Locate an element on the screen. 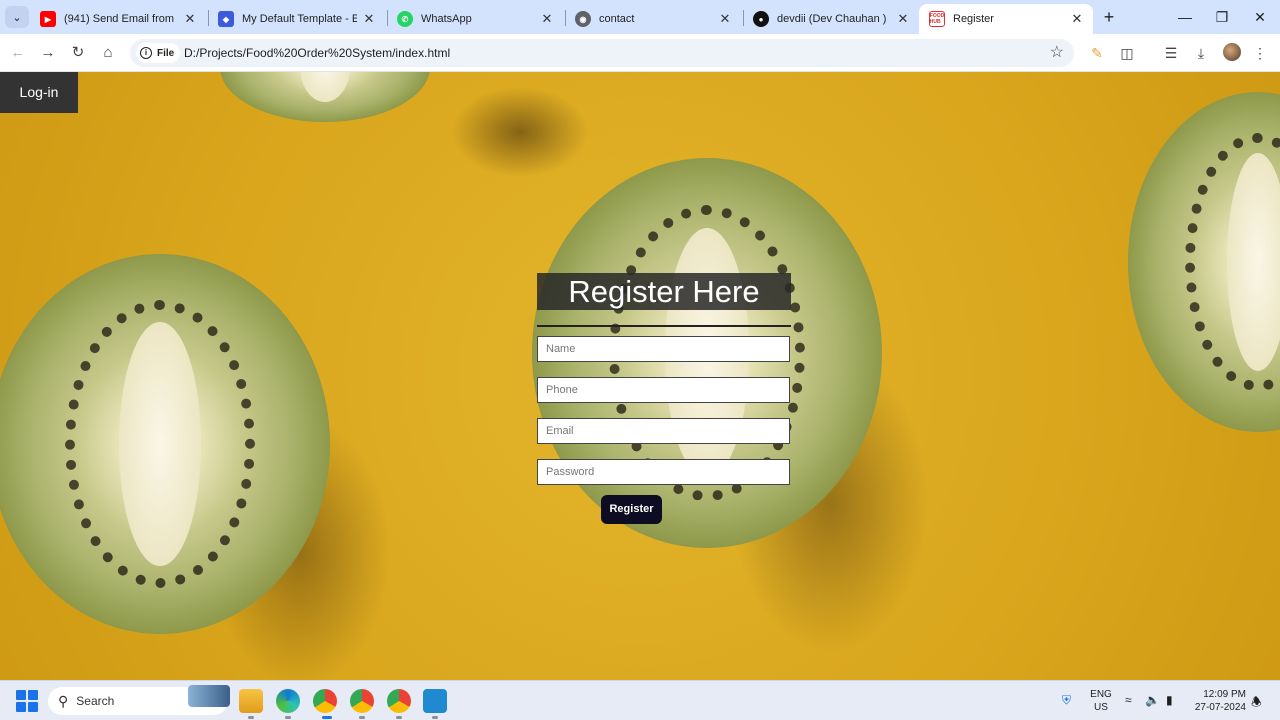 The height and width of the screenshot is (720, 1280). new-tab-button: + is located at coordinates (1109, 18).